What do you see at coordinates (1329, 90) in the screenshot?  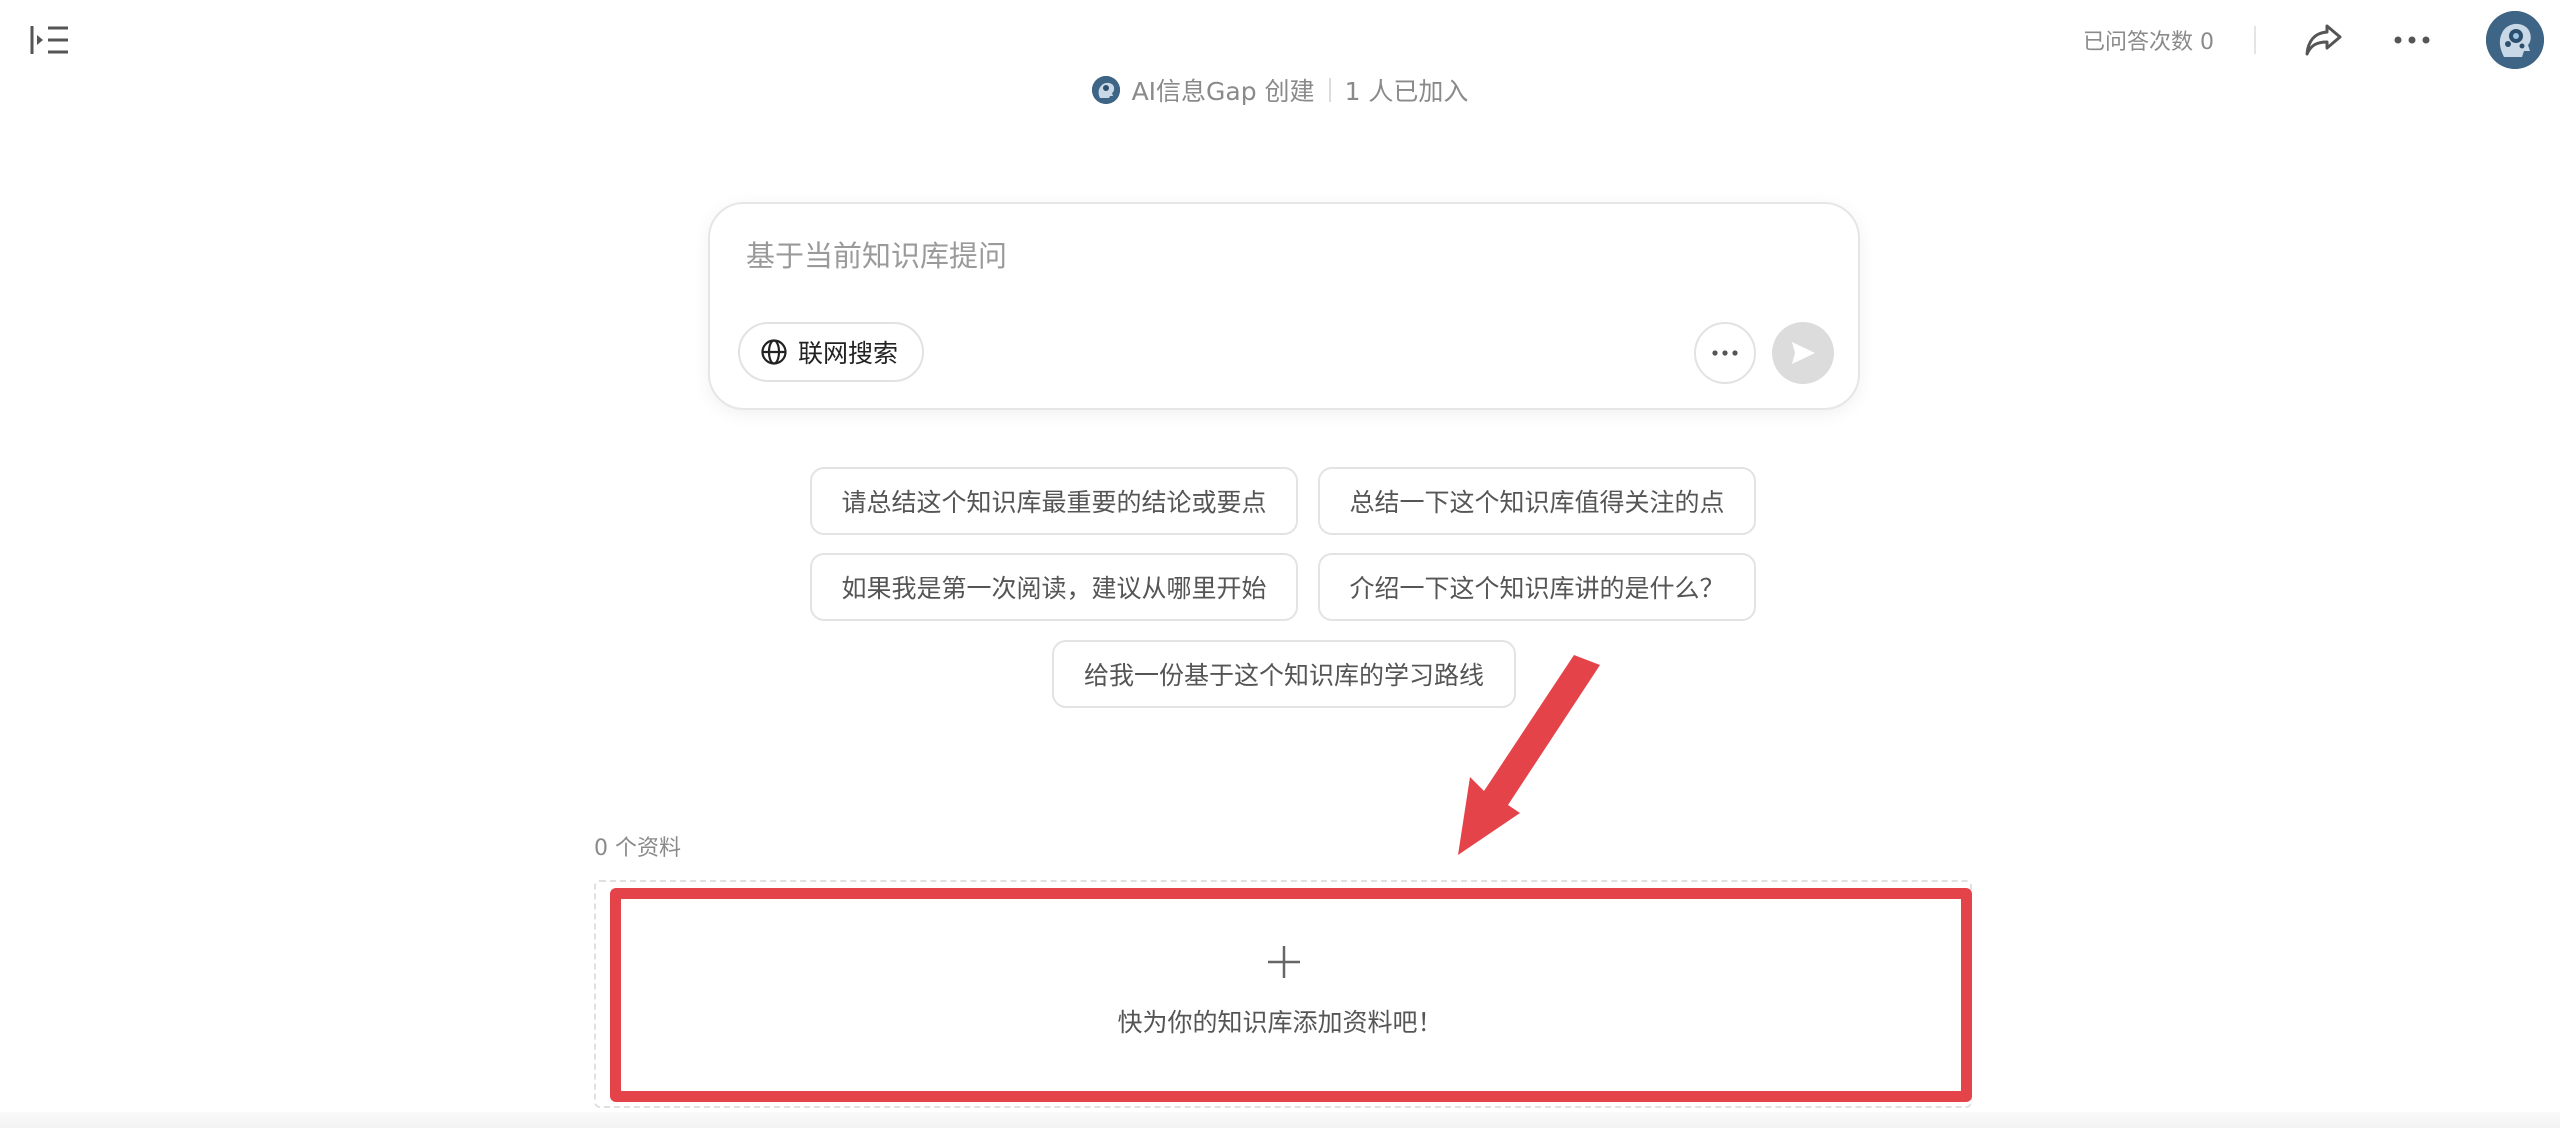 I see `creator-divider` at bounding box center [1329, 90].